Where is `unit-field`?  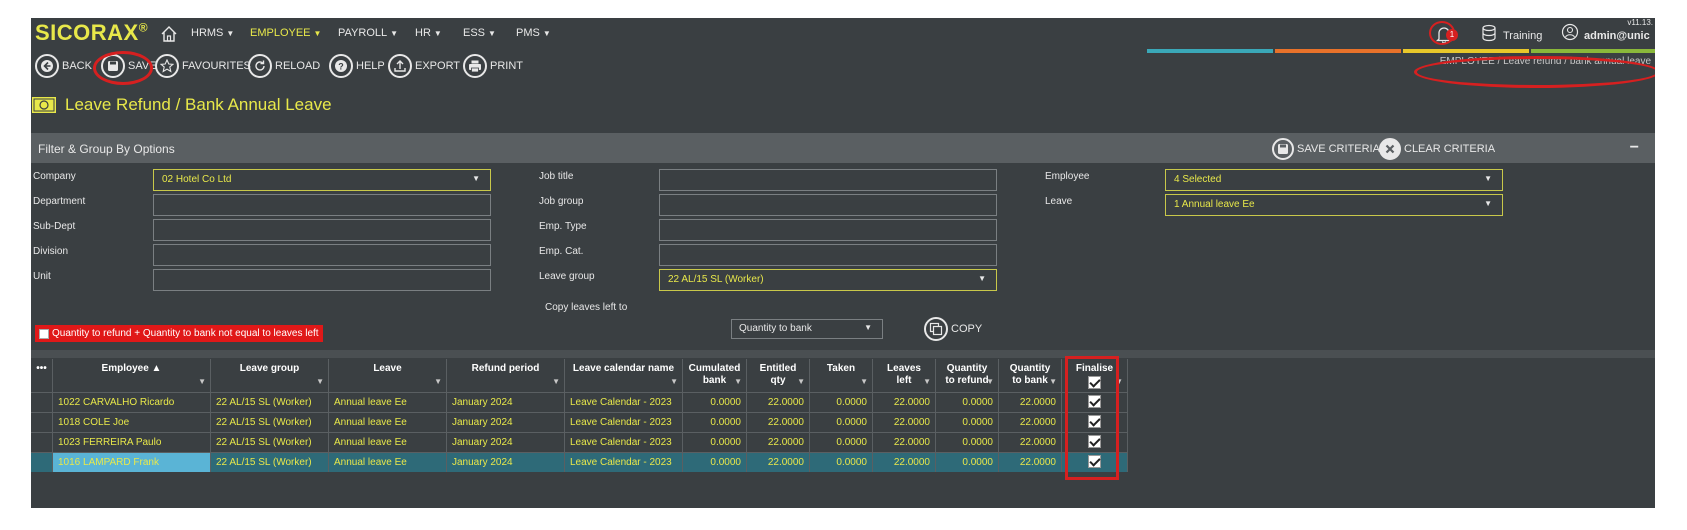
unit-field is located at coordinates (322, 280).